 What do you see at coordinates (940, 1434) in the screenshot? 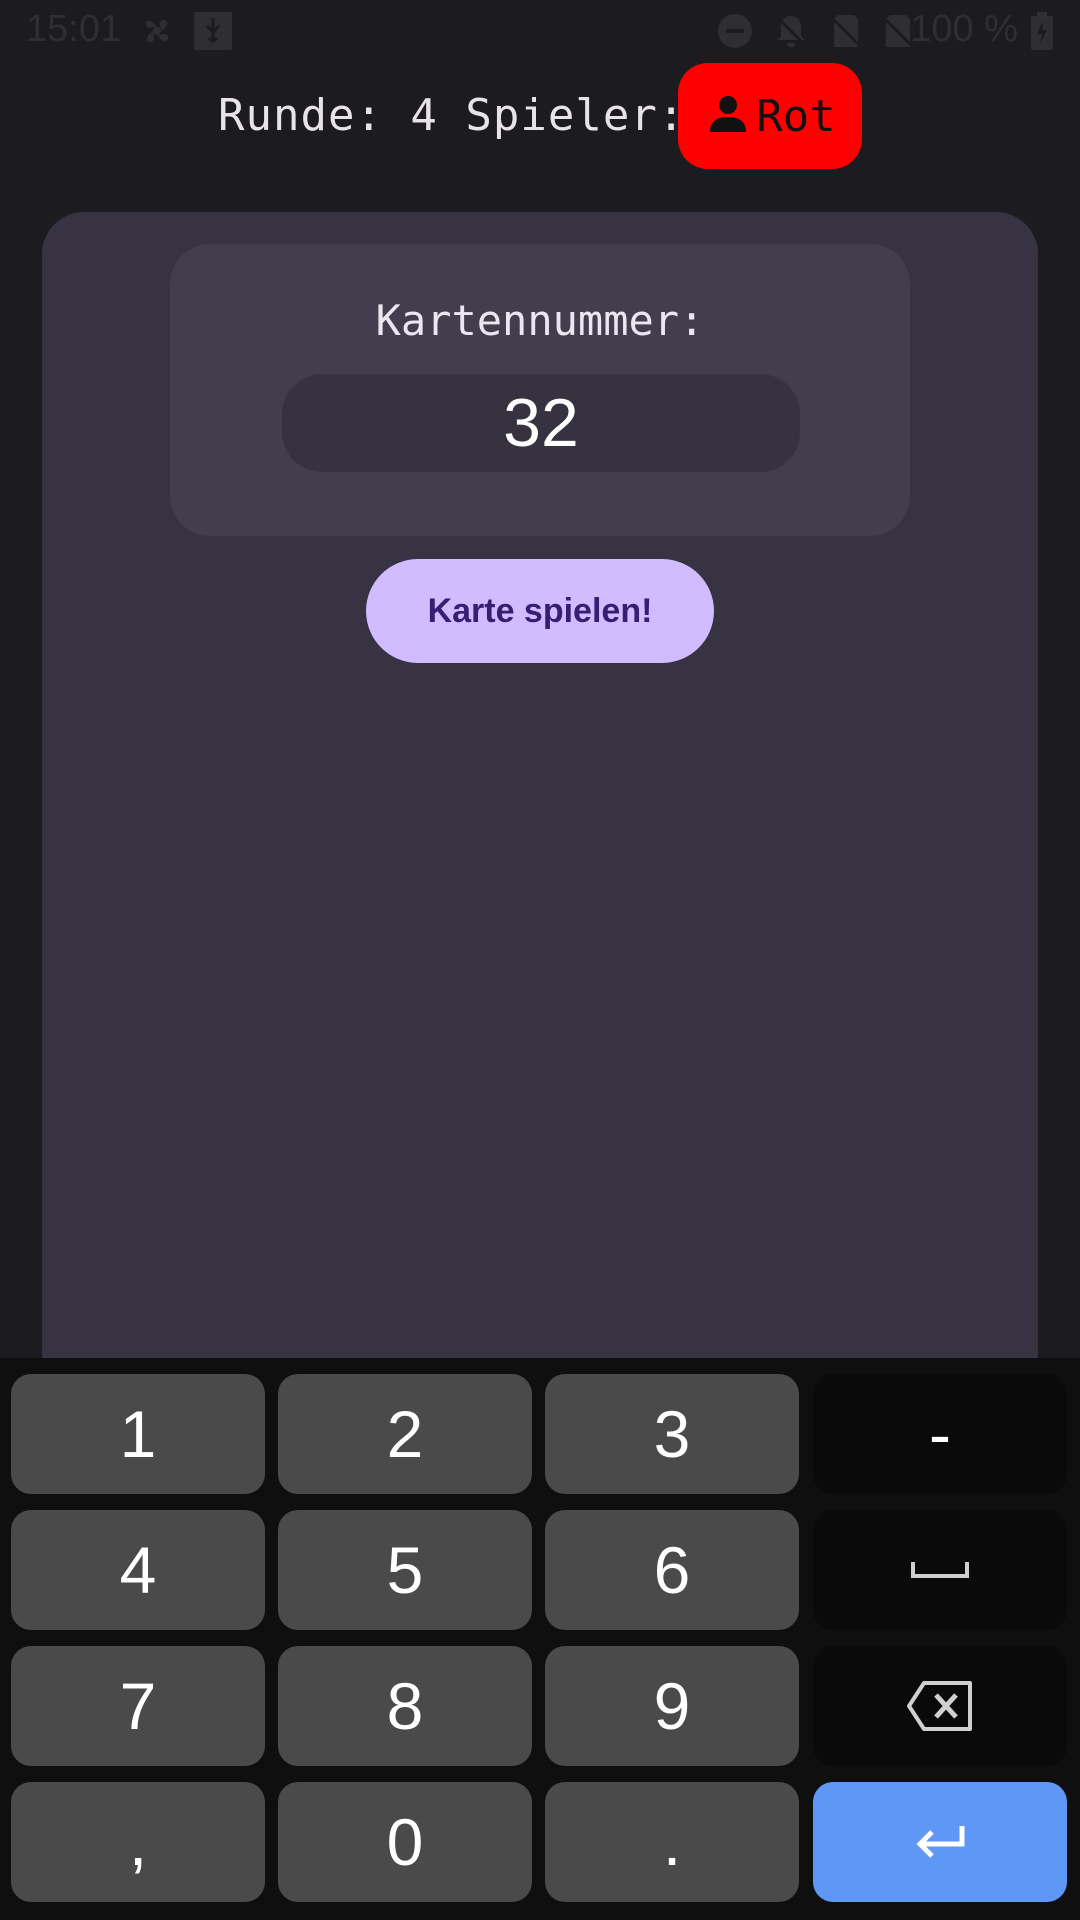
I see `key-minus: -` at bounding box center [940, 1434].